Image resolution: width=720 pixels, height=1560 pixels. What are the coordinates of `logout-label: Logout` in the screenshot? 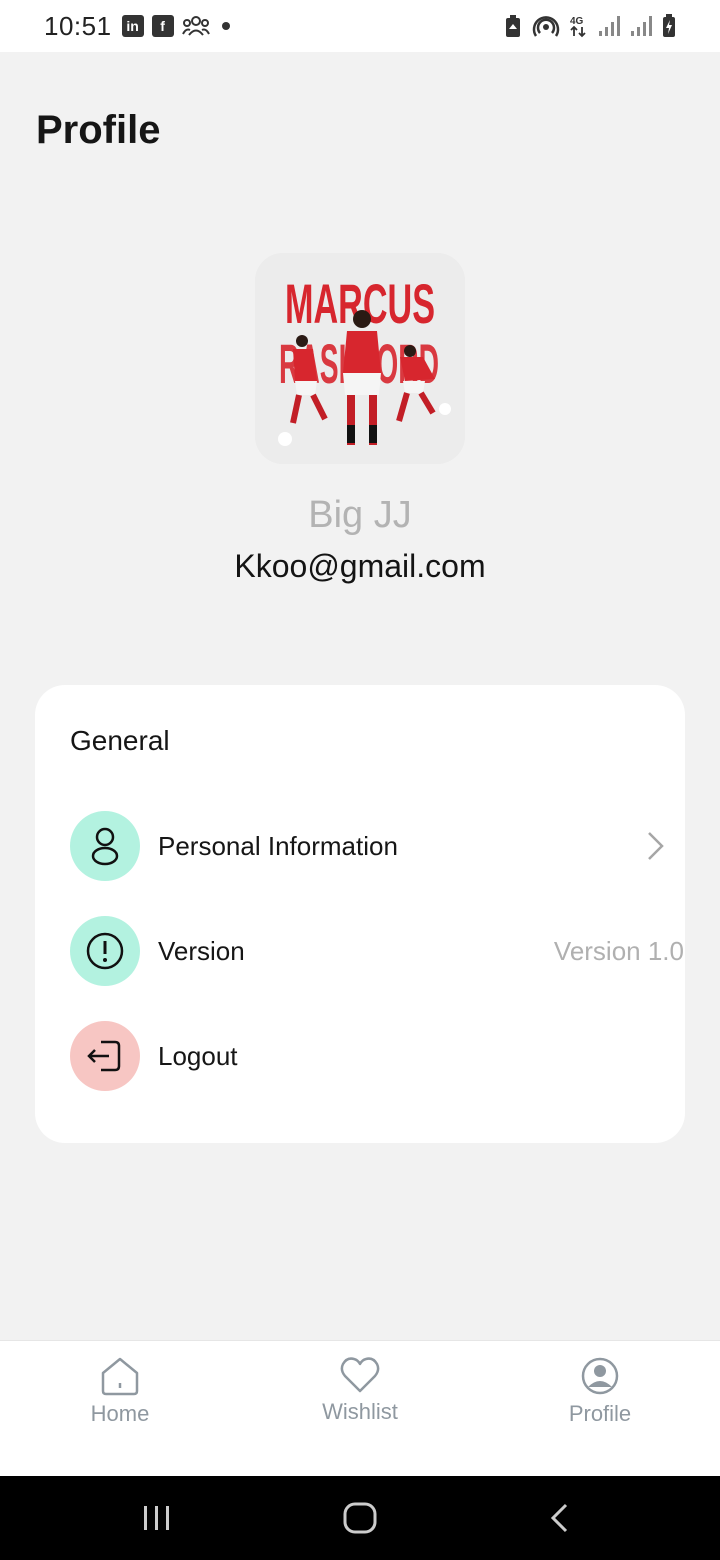 It's located at (198, 1055).